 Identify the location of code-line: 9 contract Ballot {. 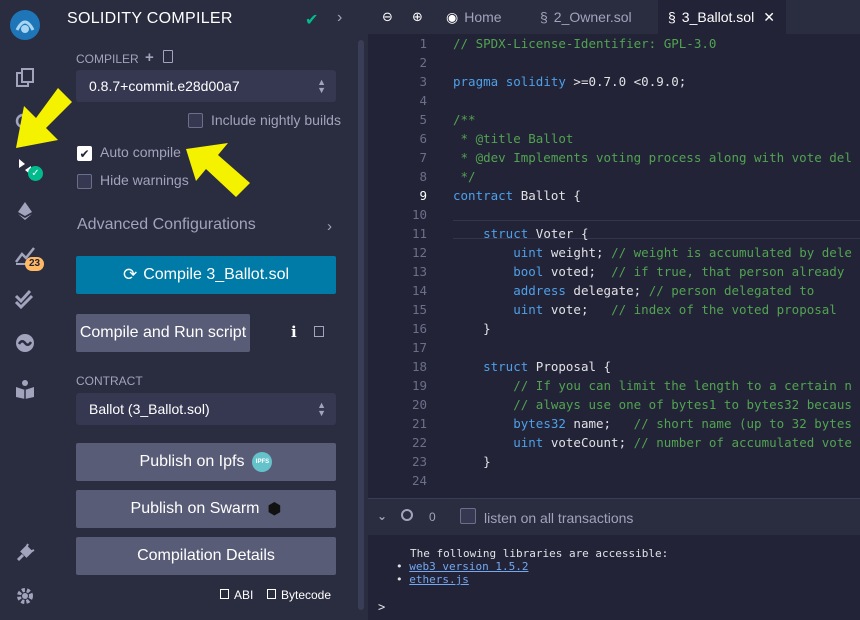
(614, 195).